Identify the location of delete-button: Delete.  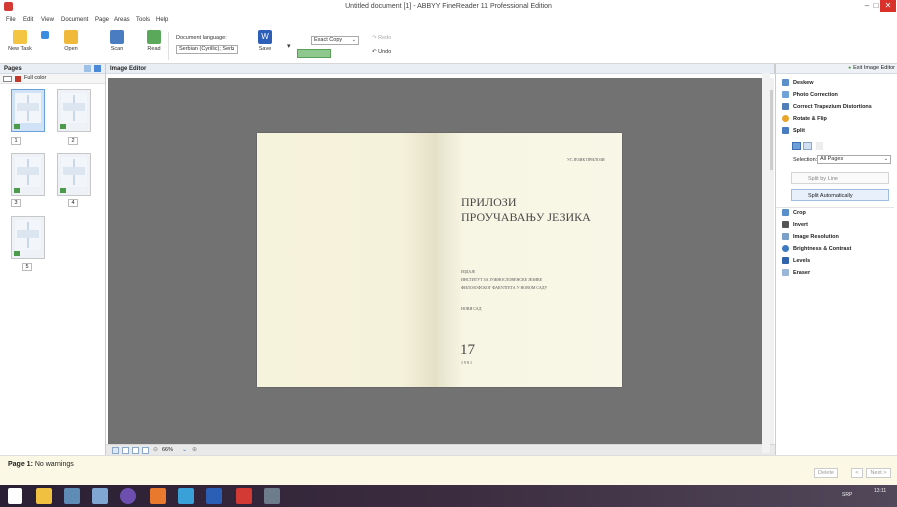
(826, 473).